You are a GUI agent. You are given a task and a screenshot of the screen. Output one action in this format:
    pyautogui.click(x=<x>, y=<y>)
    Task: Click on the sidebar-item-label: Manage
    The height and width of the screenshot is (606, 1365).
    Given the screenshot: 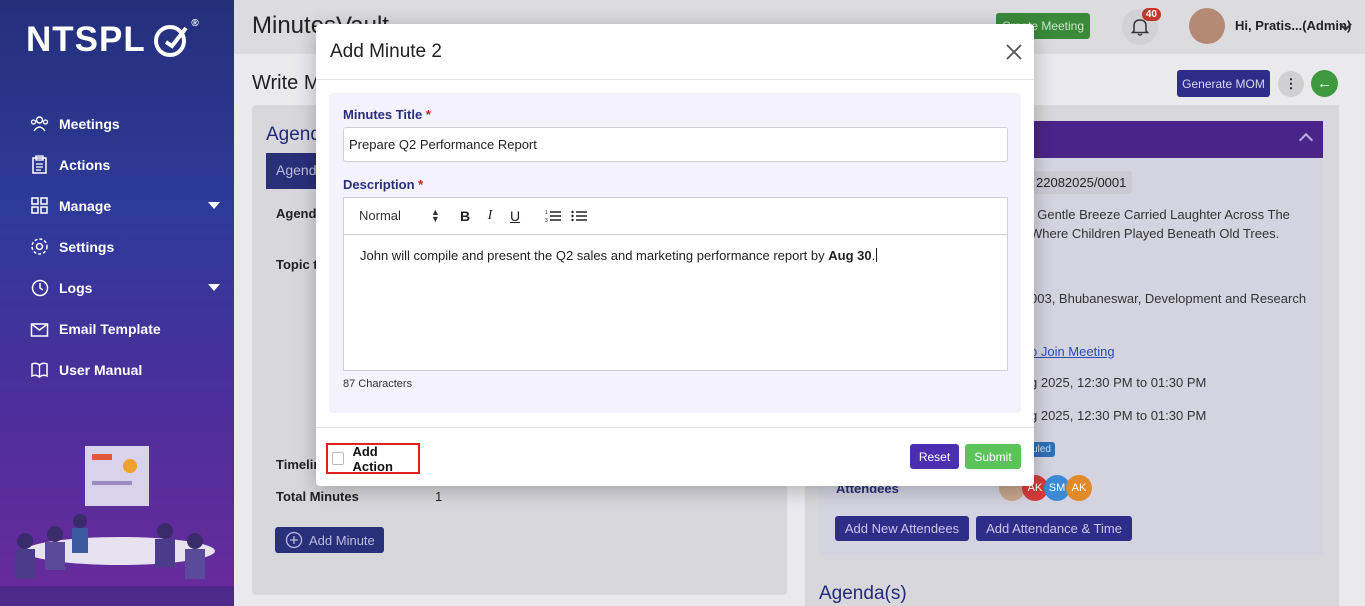 What is the action you would take?
    pyautogui.click(x=85, y=205)
    